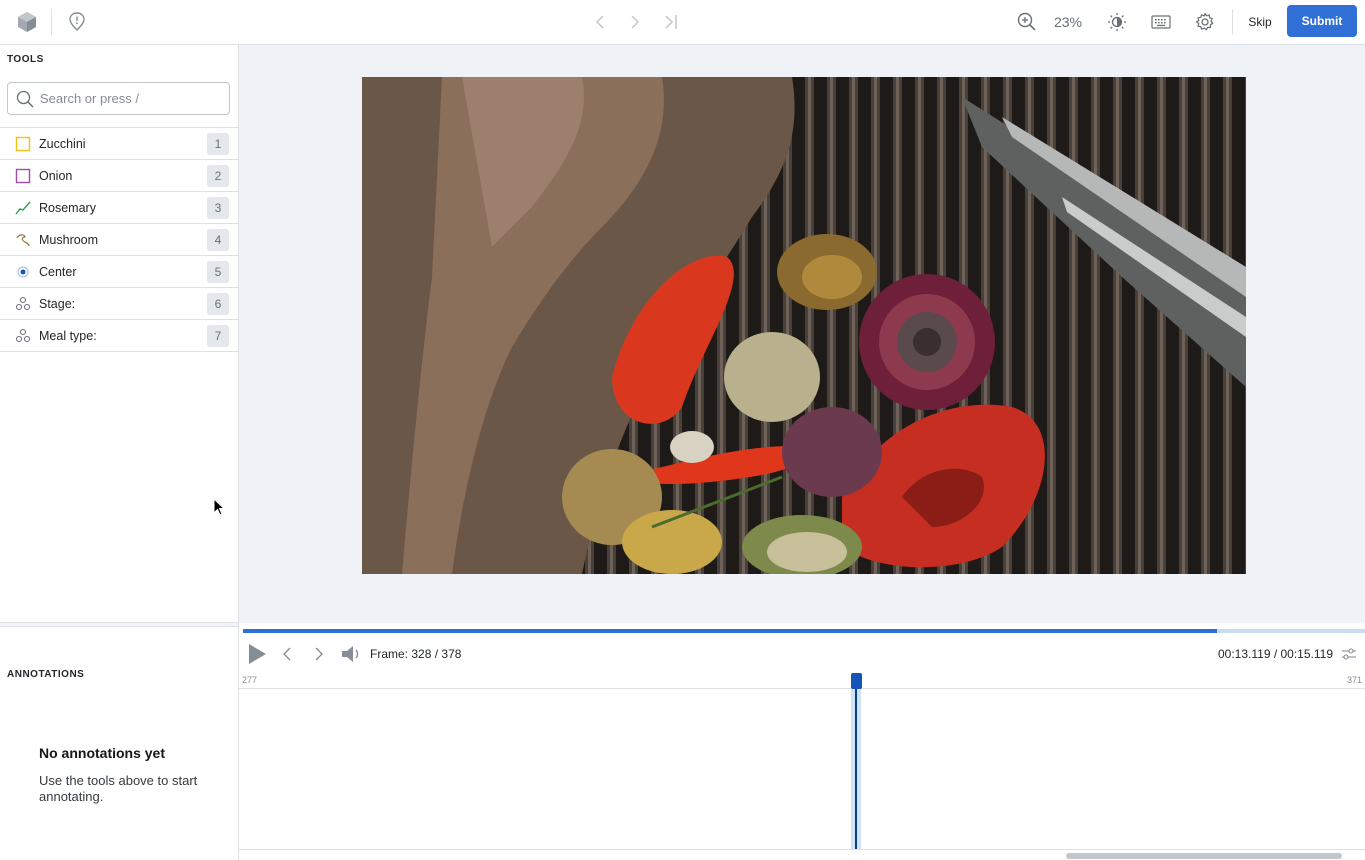  Describe the element at coordinates (1260, 22) in the screenshot. I see `skip-button: Skip` at that location.